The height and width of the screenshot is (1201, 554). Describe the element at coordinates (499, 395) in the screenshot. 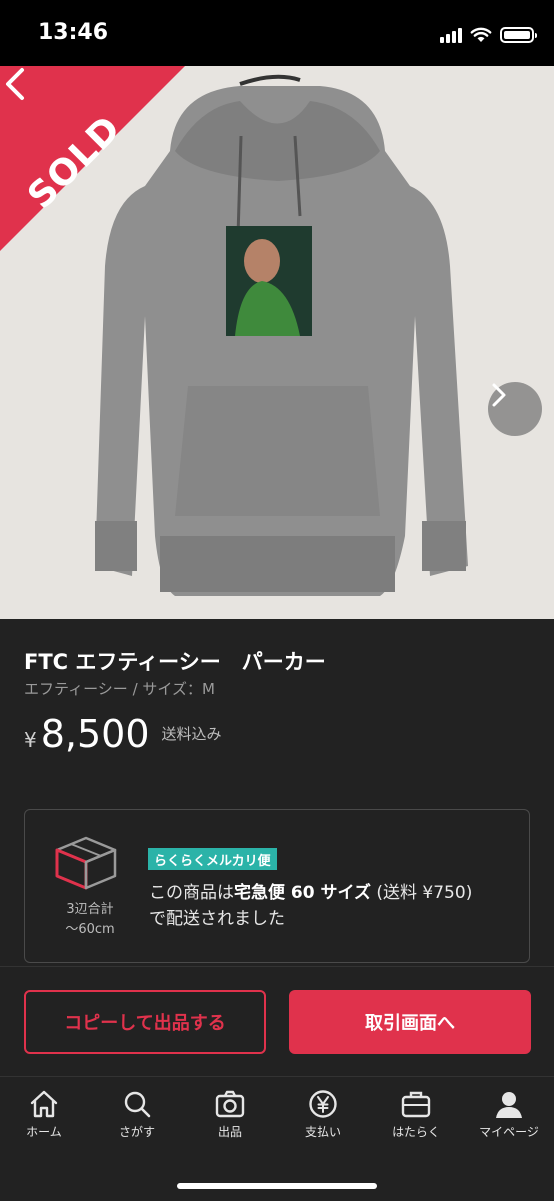

I see `chevron-right-icon` at that location.